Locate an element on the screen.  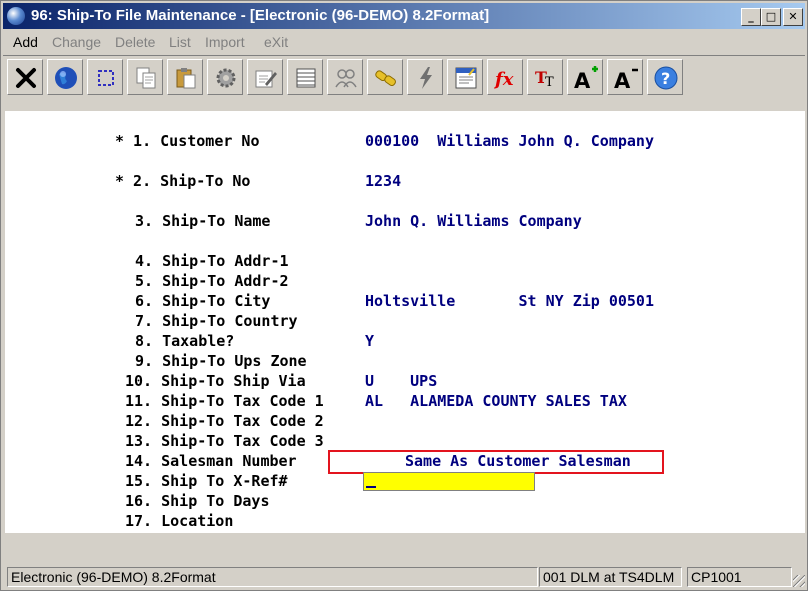
resize-grip is located at coordinates (799, 581).